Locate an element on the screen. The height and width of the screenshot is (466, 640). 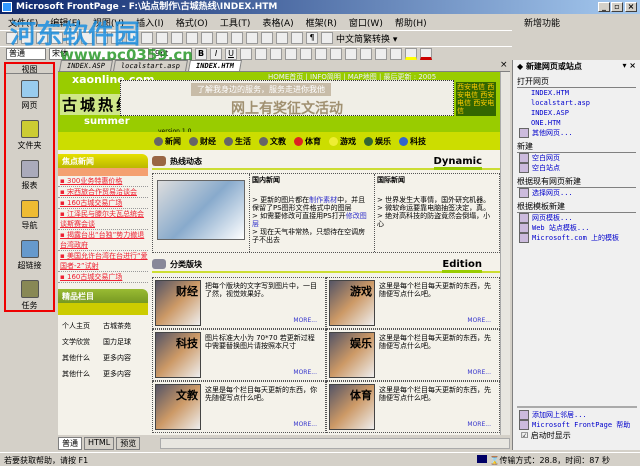
bold-button: B is located at coordinates (201, 54).